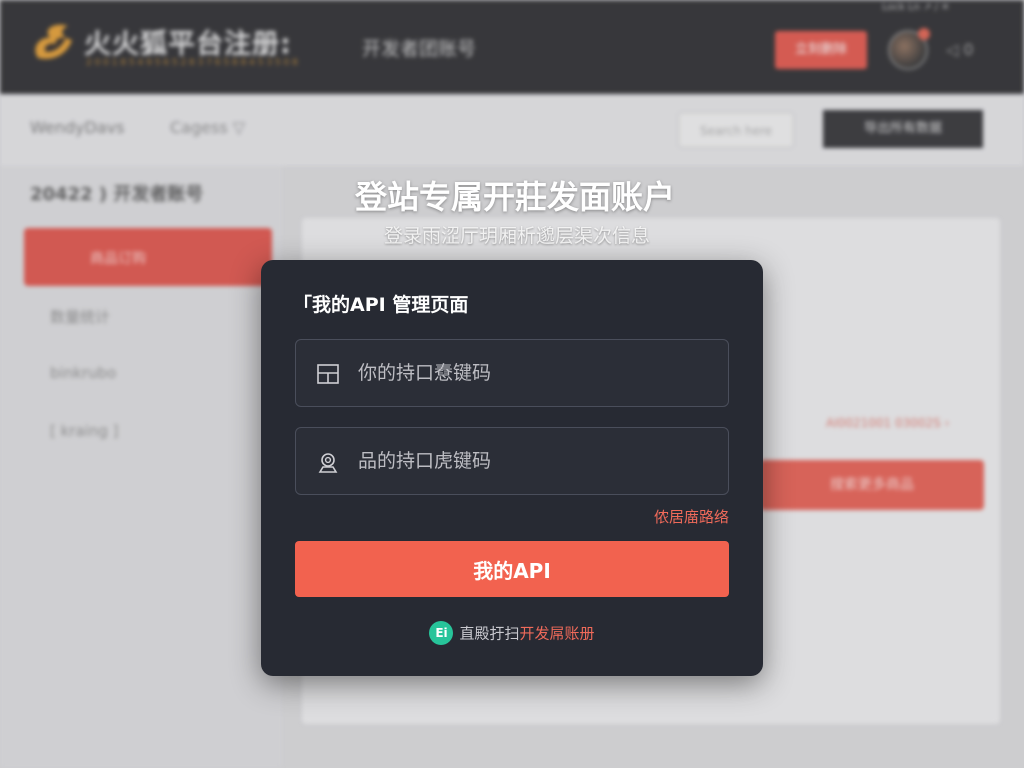 The width and height of the screenshot is (1024, 768). Describe the element at coordinates (538, 461) in the screenshot. I see `password-input` at that location.